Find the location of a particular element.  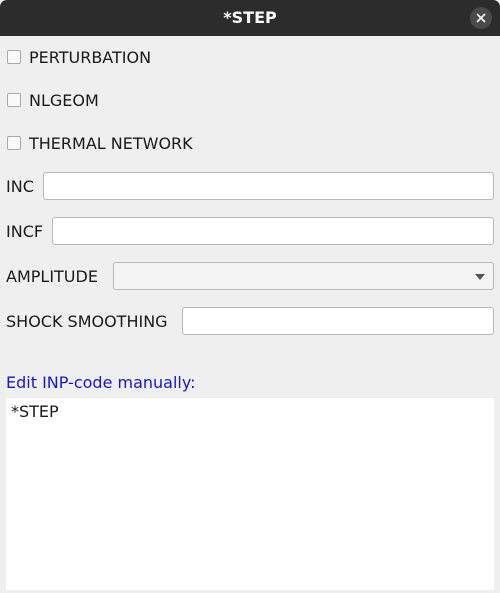

edit-inp-code-label: Edit INP-code manually: is located at coordinates (101, 382).